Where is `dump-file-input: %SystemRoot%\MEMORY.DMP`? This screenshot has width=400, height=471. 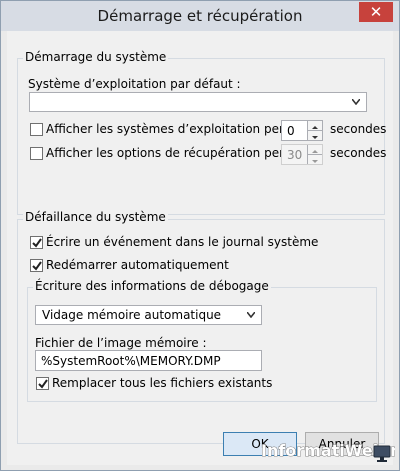 dump-file-input: %SystemRoot%\MEMORY.DMP is located at coordinates (148, 360).